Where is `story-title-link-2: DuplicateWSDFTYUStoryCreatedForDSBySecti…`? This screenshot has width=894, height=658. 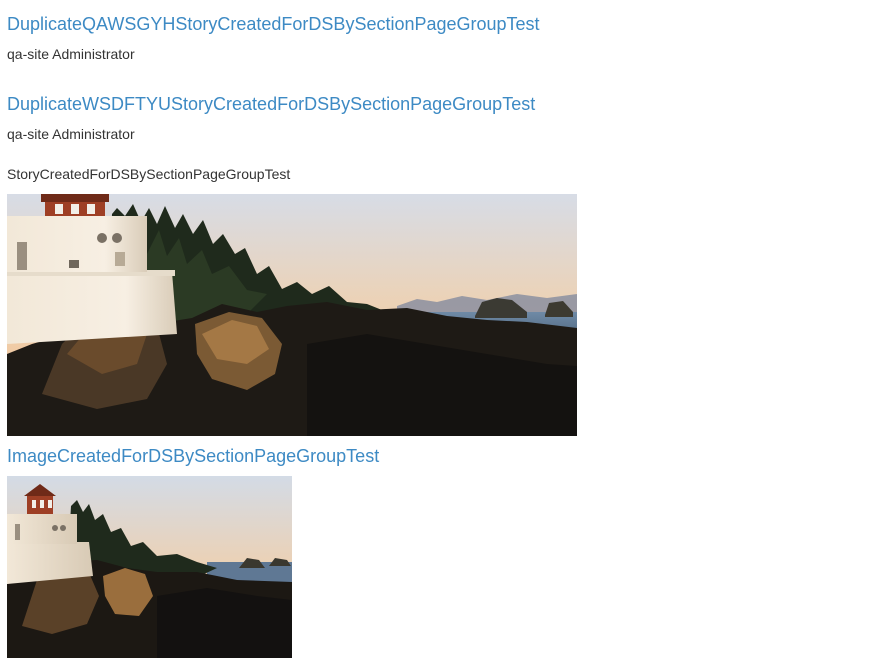 story-title-link-2: DuplicateWSDFTYUStoryCreatedForDSBySecti… is located at coordinates (271, 104).